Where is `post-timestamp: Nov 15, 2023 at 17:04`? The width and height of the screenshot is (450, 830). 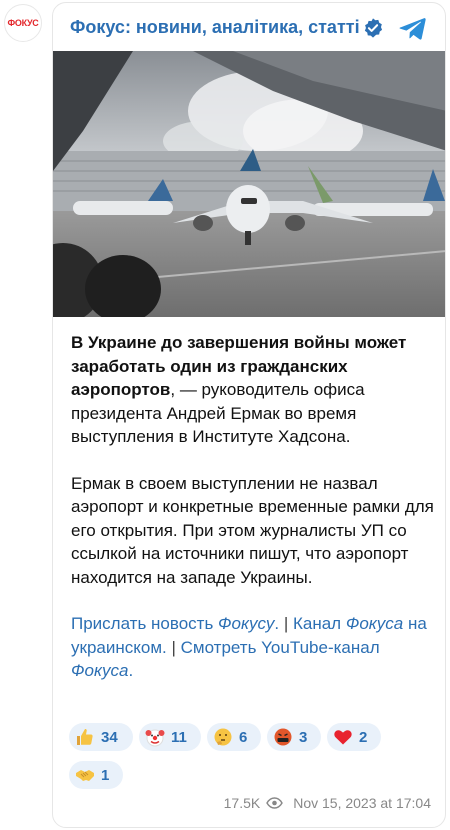
post-timestamp: Nov 15, 2023 at 17:04 is located at coordinates (362, 803).